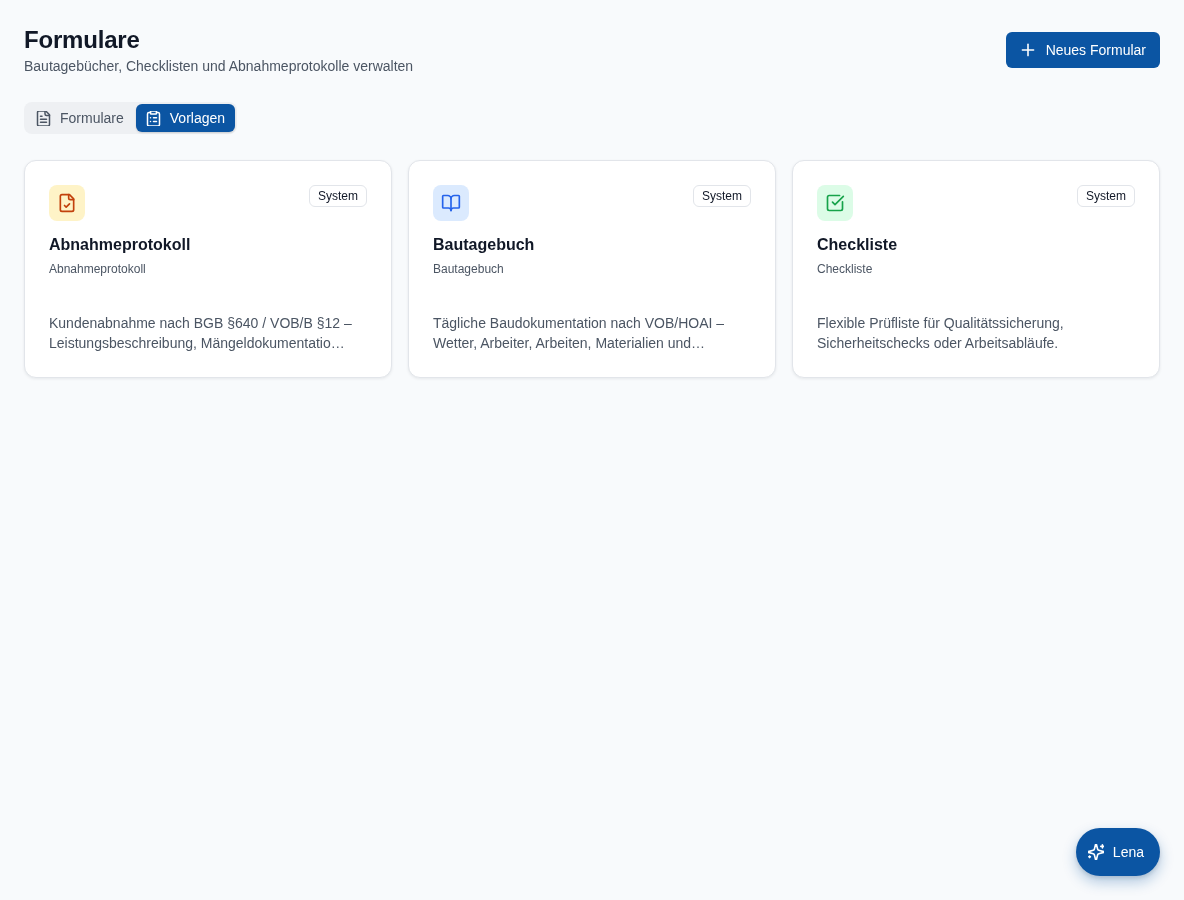 Image resolution: width=1184 pixels, height=900 pixels. What do you see at coordinates (1095, 852) in the screenshot?
I see `sparkles-icon` at bounding box center [1095, 852].